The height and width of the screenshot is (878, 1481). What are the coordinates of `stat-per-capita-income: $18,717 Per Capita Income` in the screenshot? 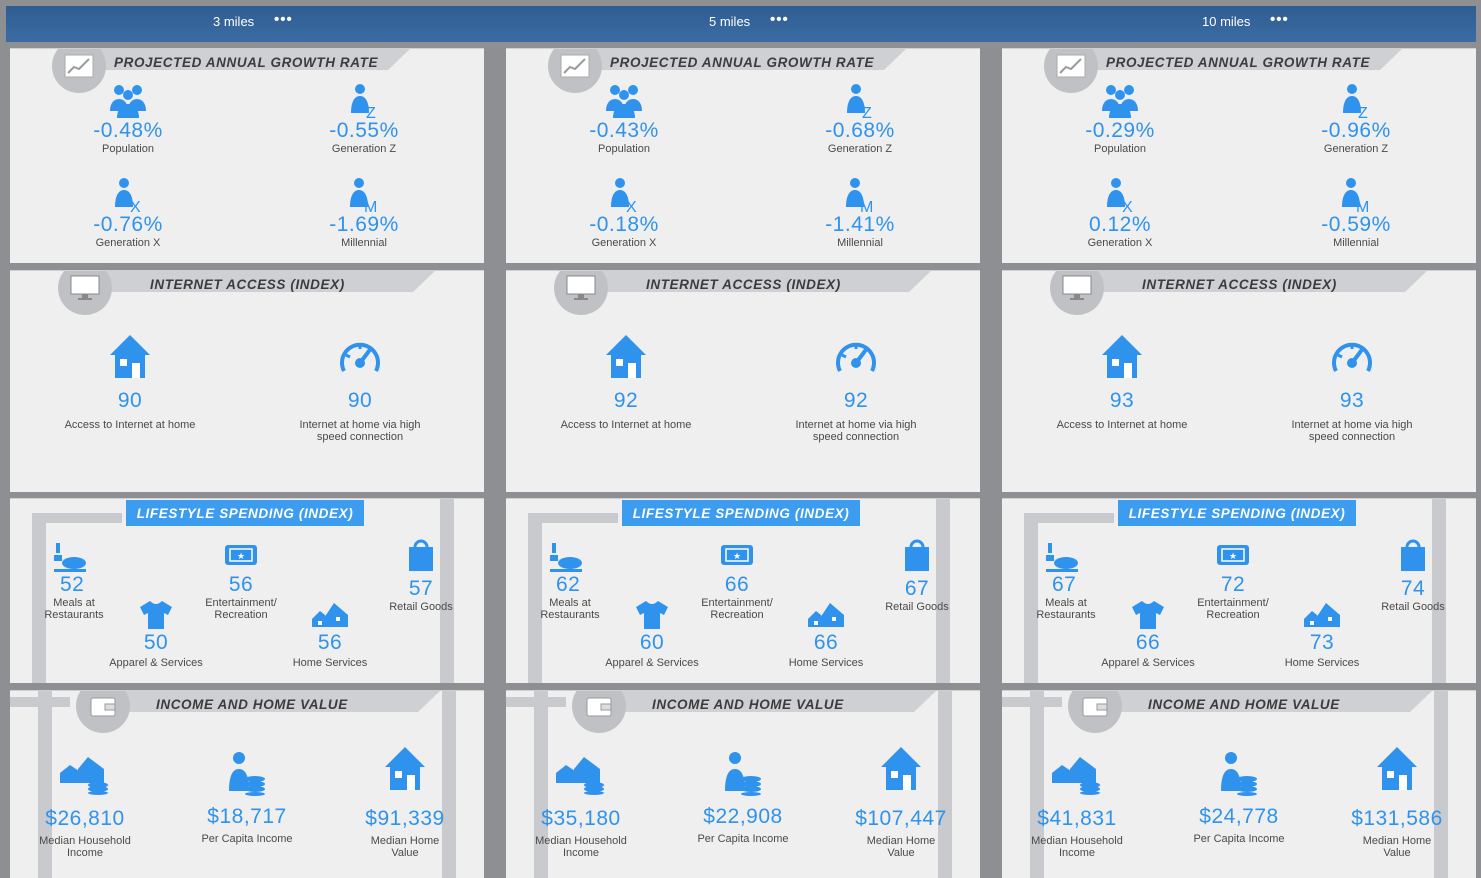 It's located at (247, 798).